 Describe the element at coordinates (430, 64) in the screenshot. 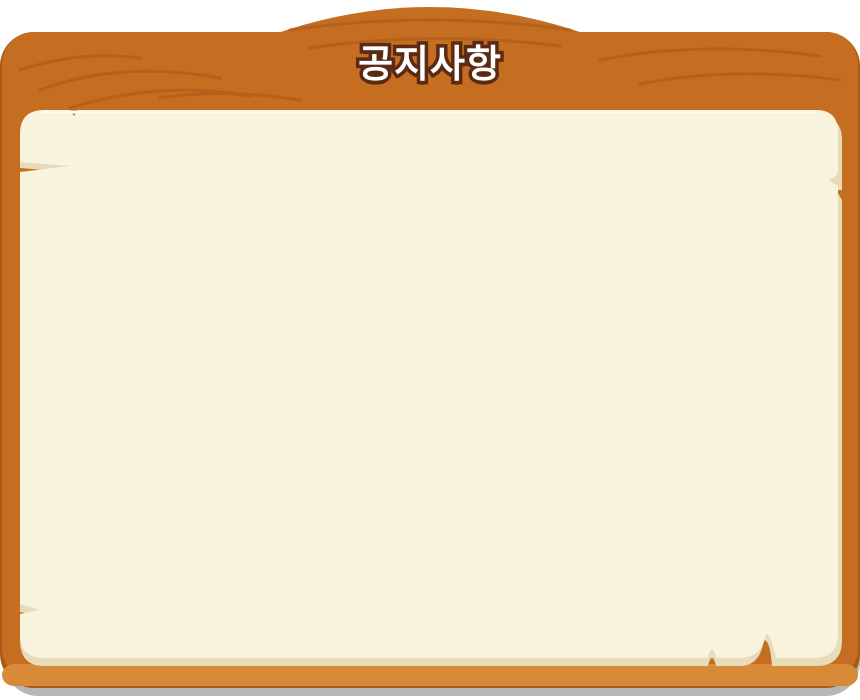

I see `panel-title: 공지사항` at that location.